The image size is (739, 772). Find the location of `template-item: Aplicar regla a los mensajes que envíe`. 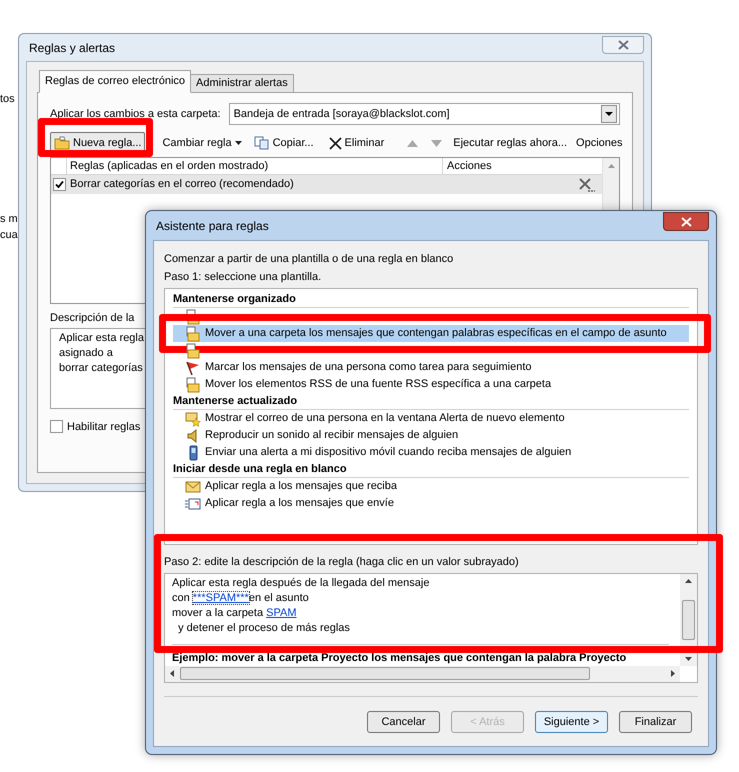

template-item: Aplicar regla a los mensajes que envíe is located at coordinates (431, 503).